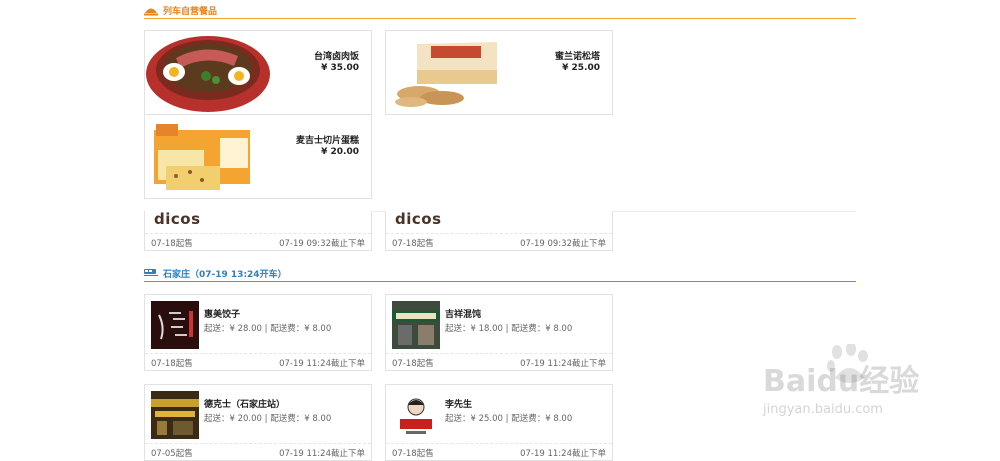 This screenshot has height=461, width=1000. I want to click on product-name: 台湾卤肉饭, so click(336, 57).